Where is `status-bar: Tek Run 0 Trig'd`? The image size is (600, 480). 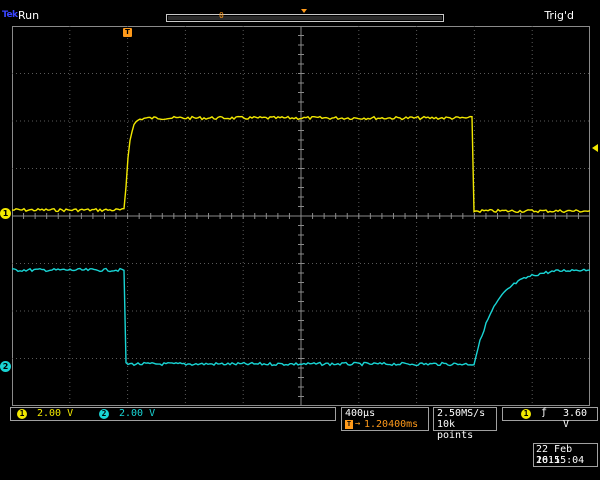 status-bar: Tek Run 0 Trig'd is located at coordinates (300, 13).